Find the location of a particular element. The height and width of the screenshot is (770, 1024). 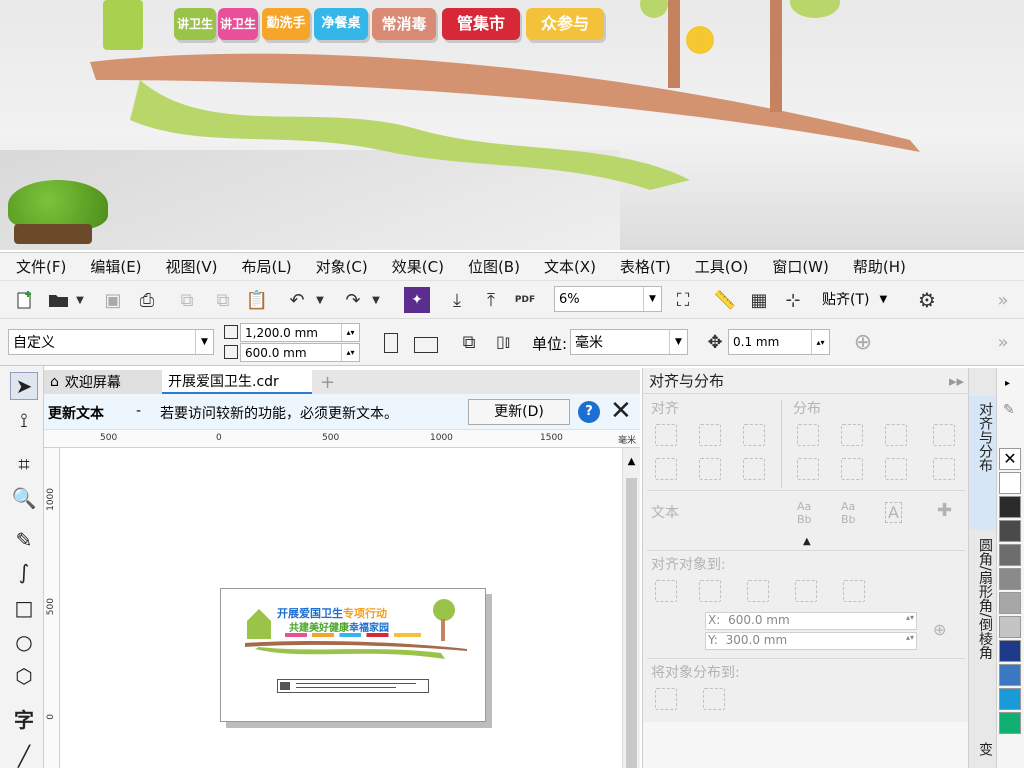

distribute-page-icon is located at coordinates (714, 699).